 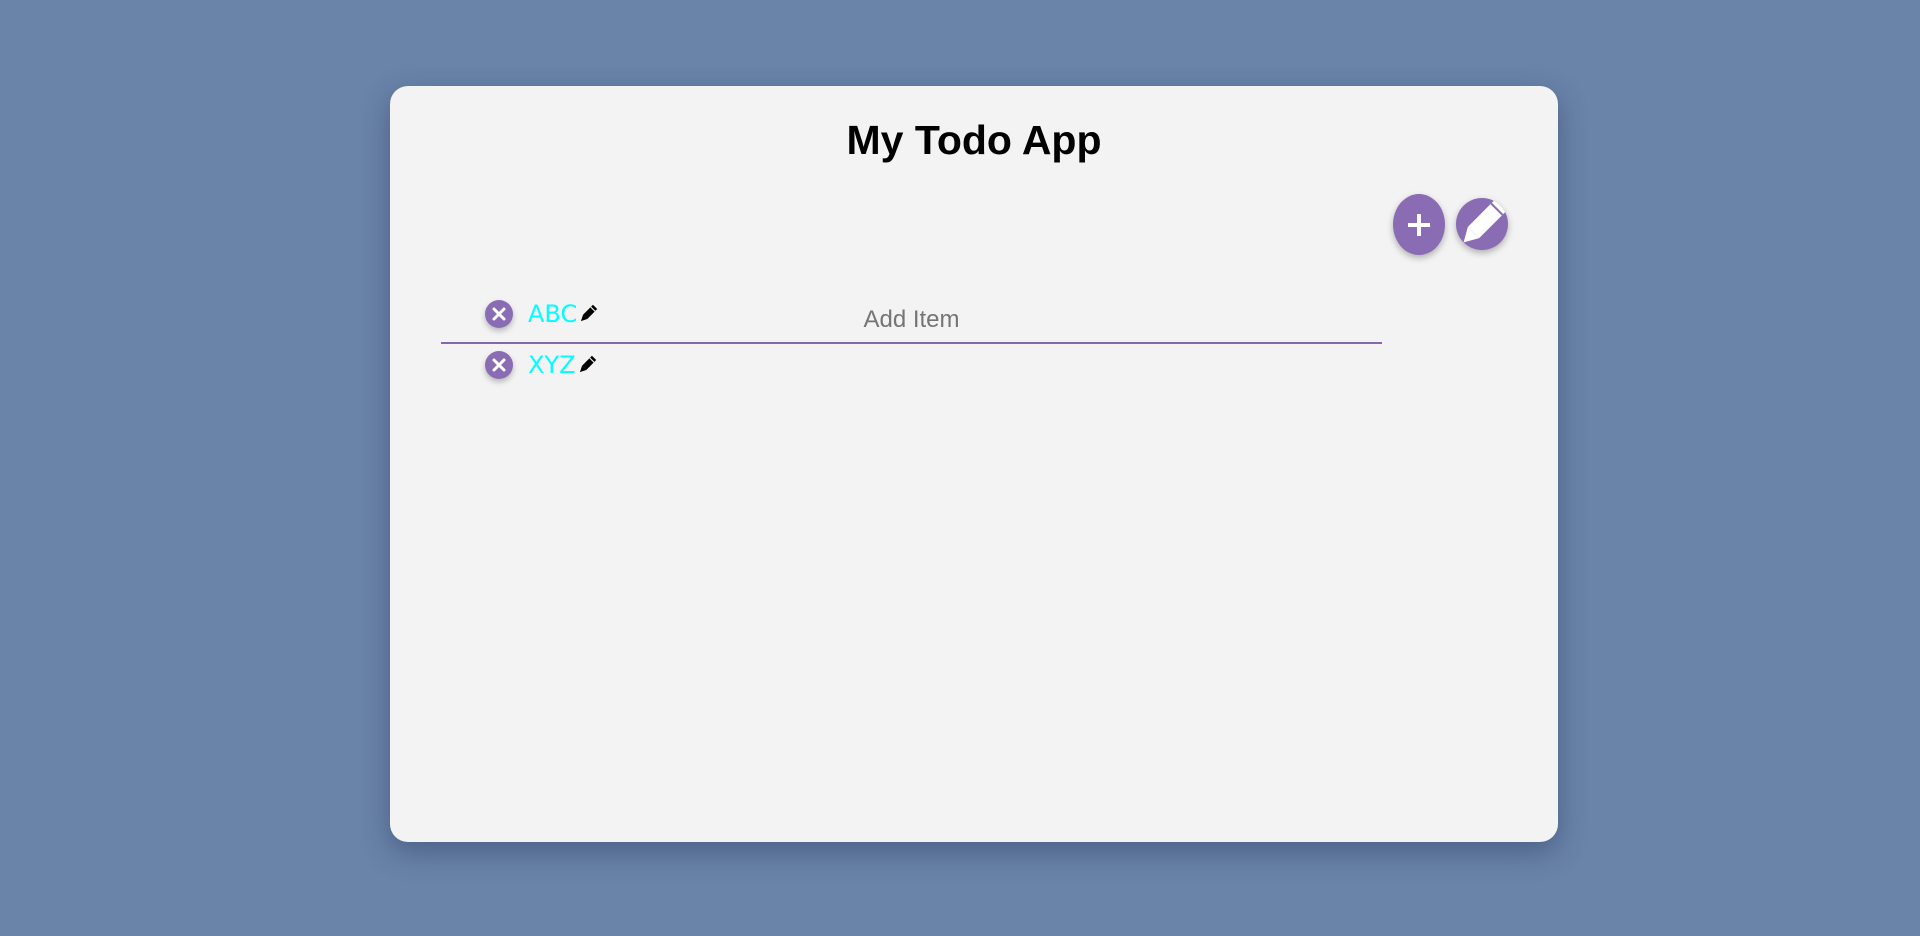 I want to click on list-item: XYZ, so click(x=542, y=364).